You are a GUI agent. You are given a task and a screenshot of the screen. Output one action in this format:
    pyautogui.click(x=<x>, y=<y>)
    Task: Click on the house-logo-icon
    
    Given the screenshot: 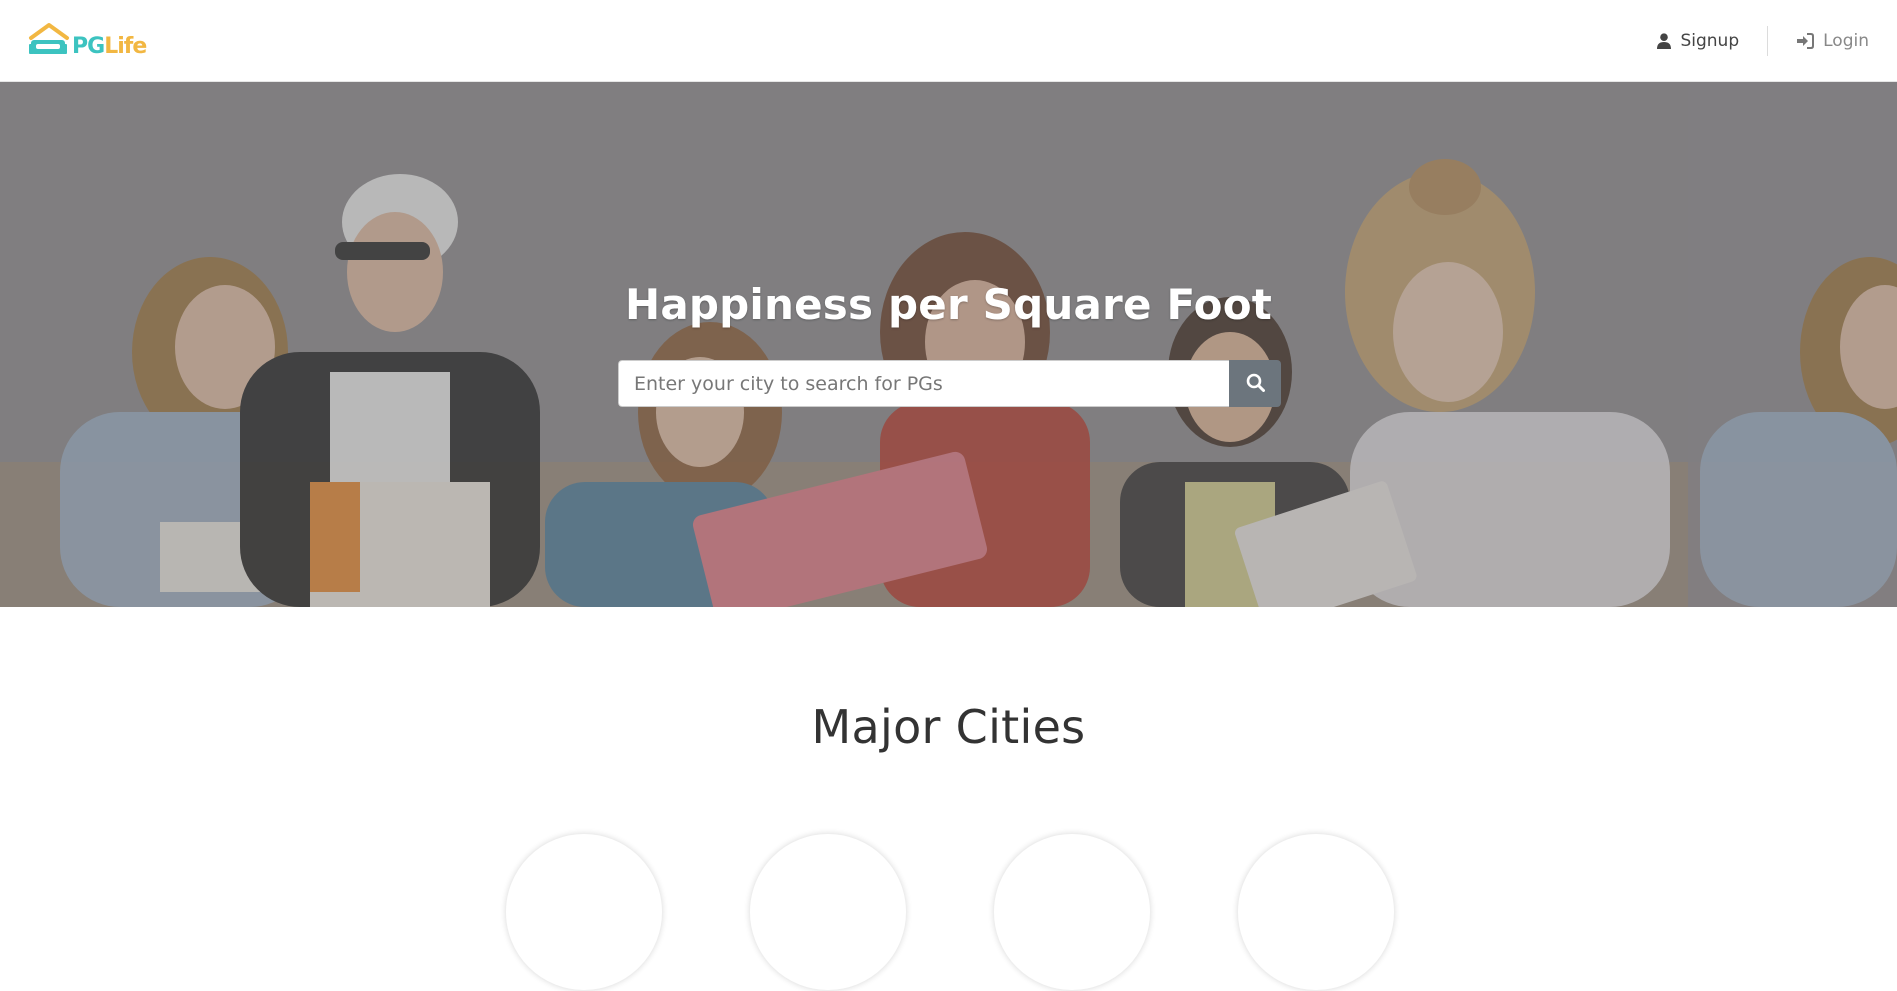 What is the action you would take?
    pyautogui.click(x=49, y=41)
    